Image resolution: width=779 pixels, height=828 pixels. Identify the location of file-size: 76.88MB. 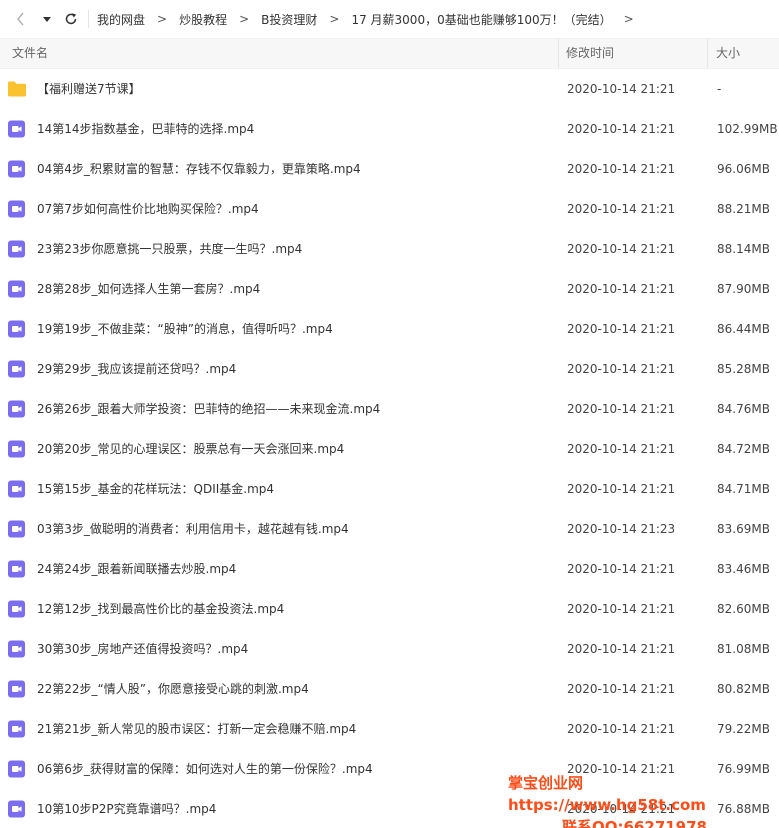
(743, 809).